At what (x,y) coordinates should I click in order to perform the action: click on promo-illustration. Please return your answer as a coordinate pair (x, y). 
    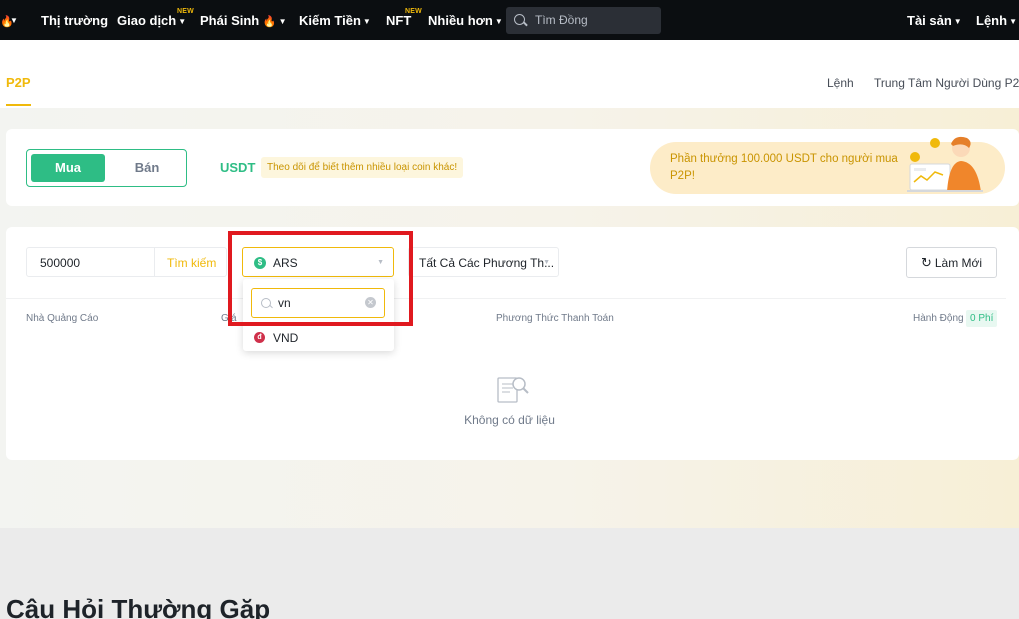
    Looking at the image, I should click on (945, 164).